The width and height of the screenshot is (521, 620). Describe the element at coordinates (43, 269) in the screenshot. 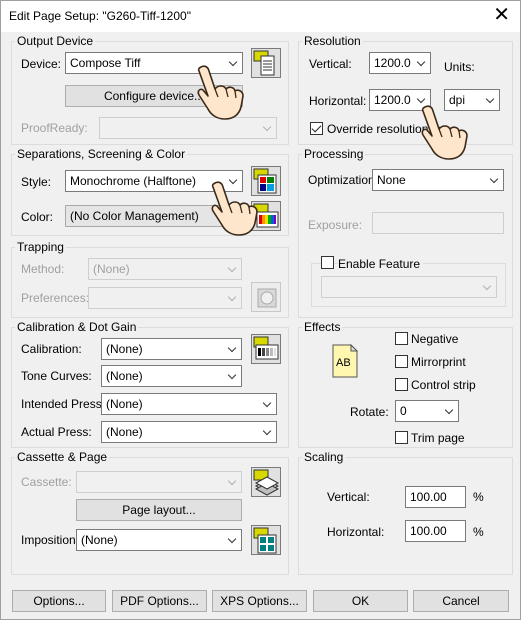

I see `method-label: Method:` at that location.